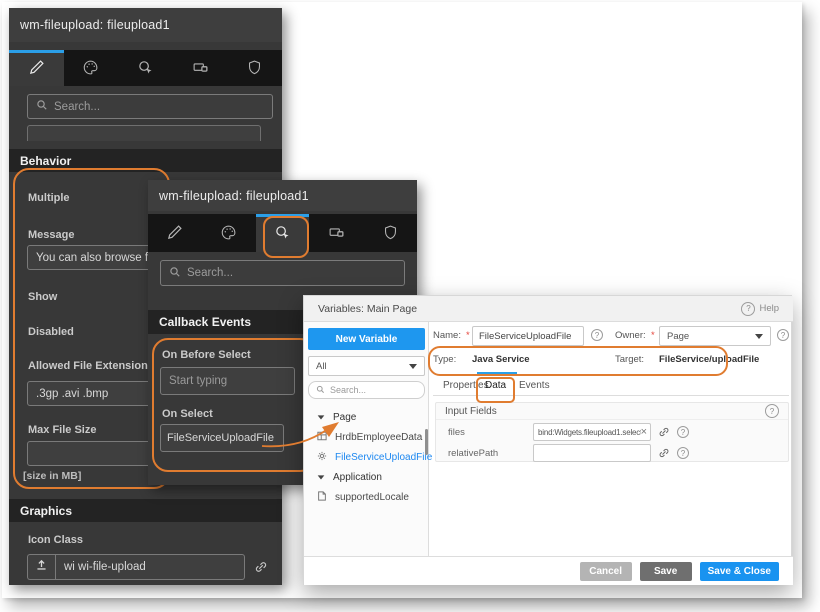 The height and width of the screenshot is (612, 820). What do you see at coordinates (715, 336) in the screenshot?
I see `owner-select: Page` at bounding box center [715, 336].